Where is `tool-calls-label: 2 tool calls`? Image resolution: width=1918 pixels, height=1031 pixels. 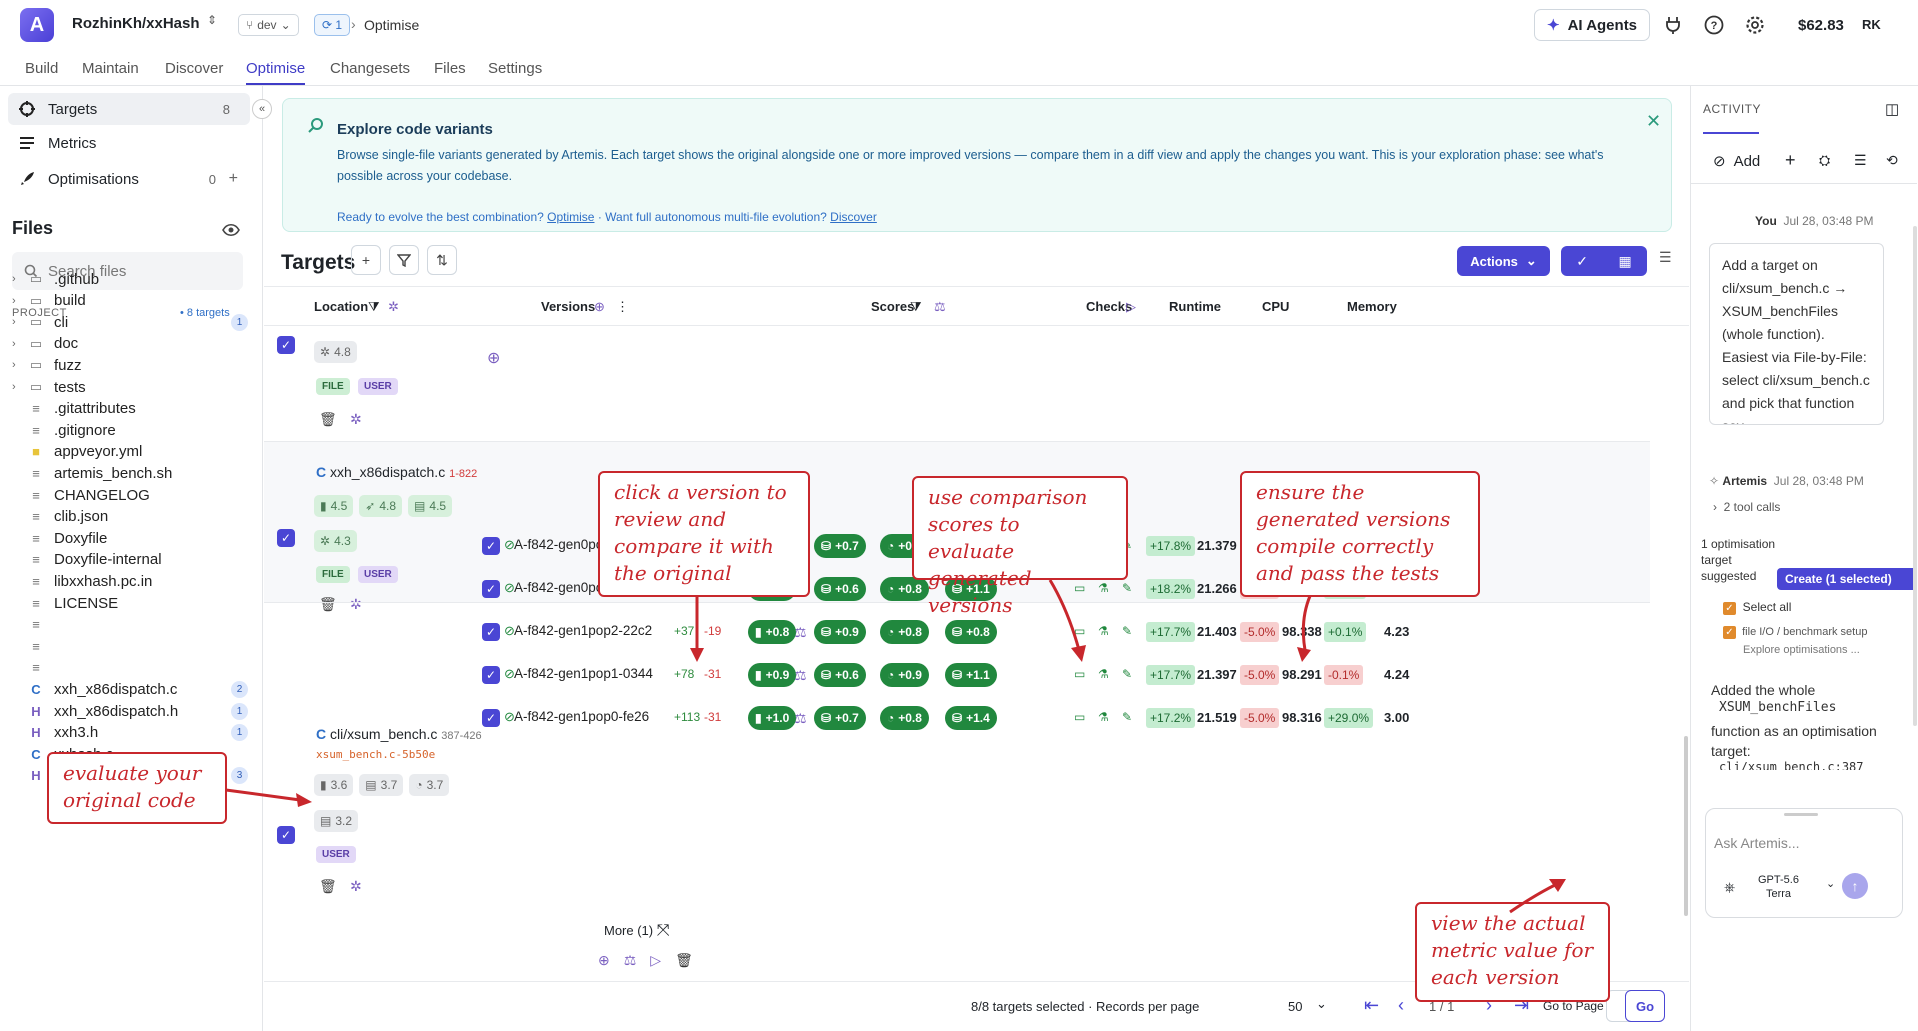 tool-calls-label: 2 tool calls is located at coordinates (1752, 507).